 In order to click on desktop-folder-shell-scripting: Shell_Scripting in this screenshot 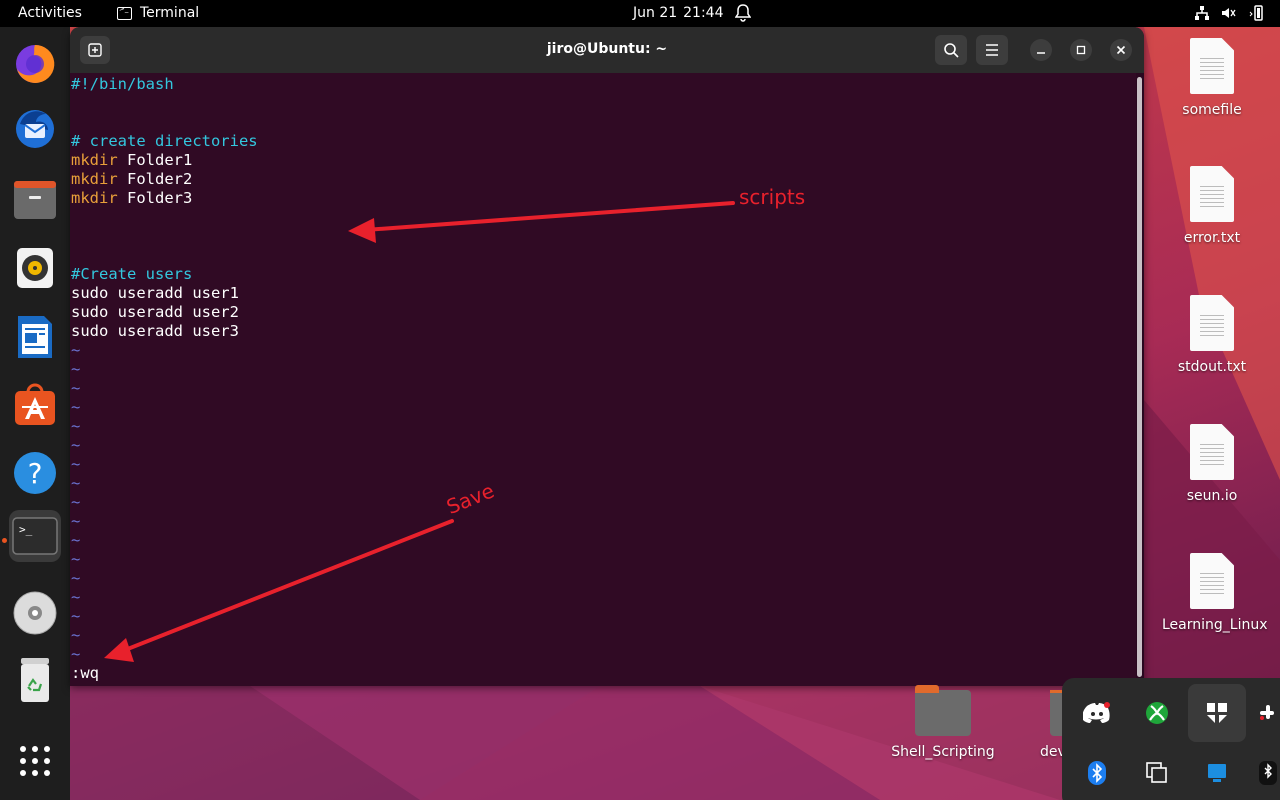, I will do `click(943, 722)`.